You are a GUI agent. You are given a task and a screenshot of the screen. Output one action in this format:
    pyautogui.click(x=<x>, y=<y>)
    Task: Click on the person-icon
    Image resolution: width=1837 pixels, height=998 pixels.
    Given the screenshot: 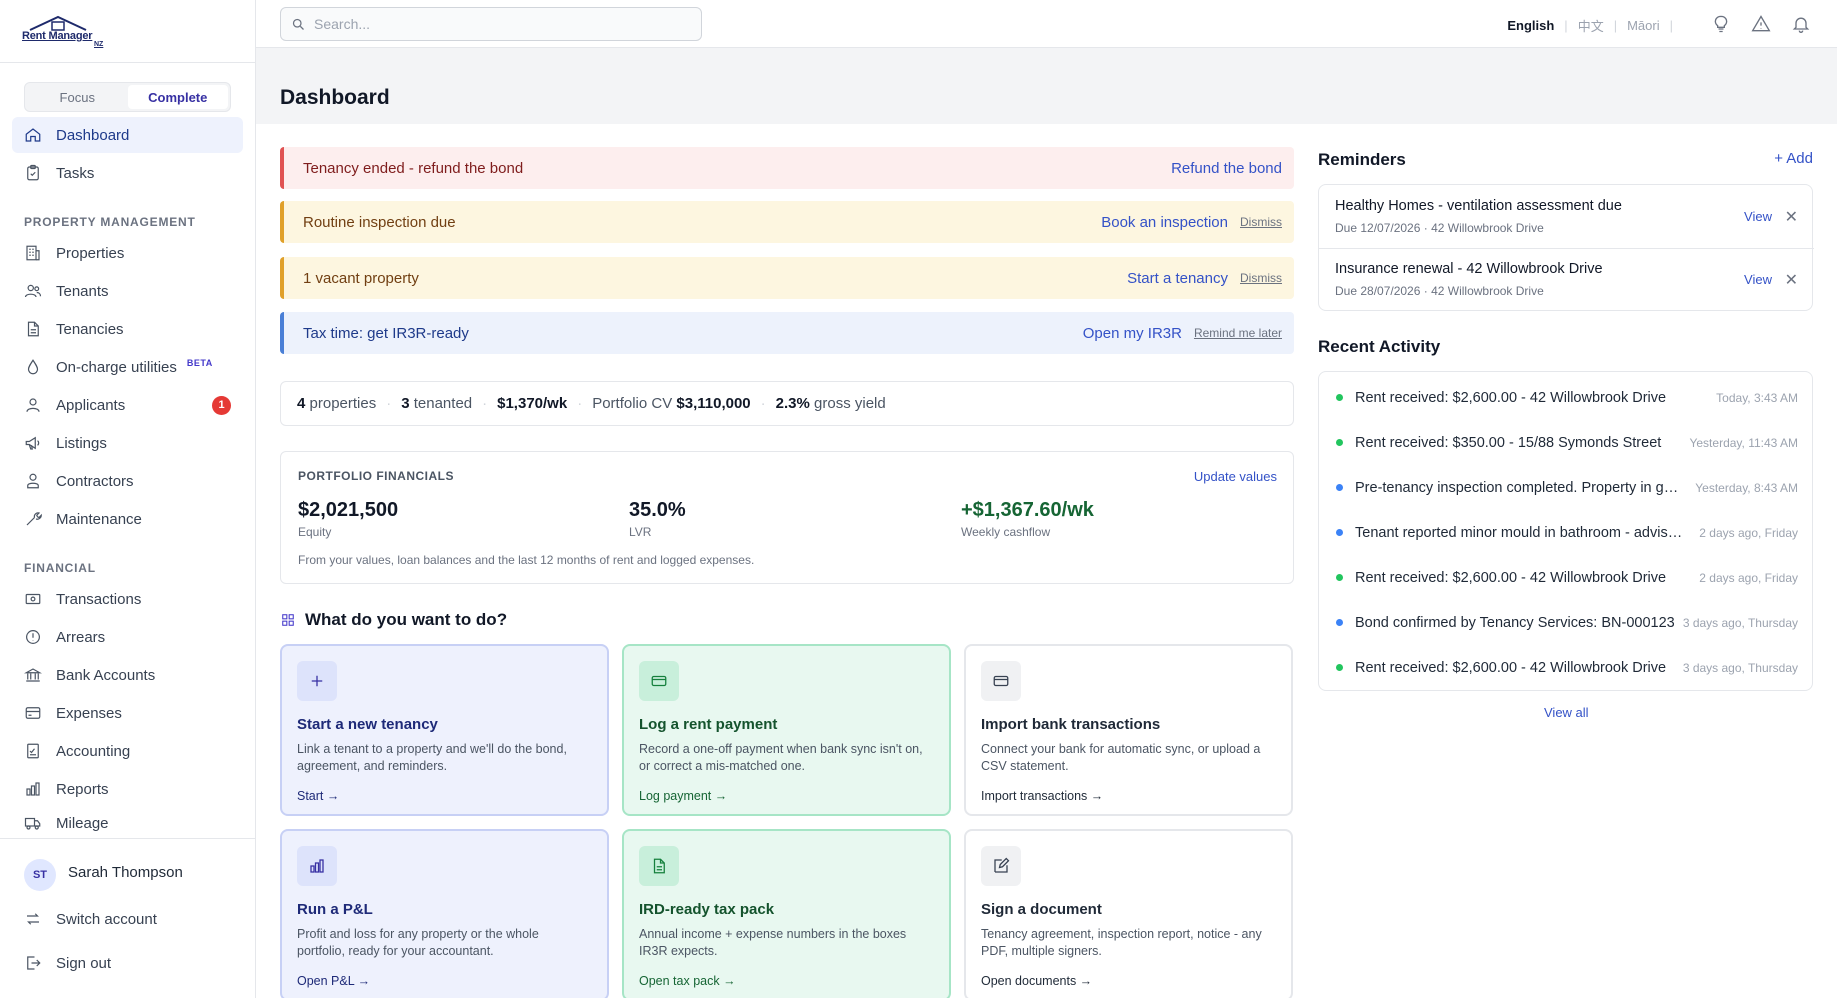 What is the action you would take?
    pyautogui.click(x=33, y=481)
    